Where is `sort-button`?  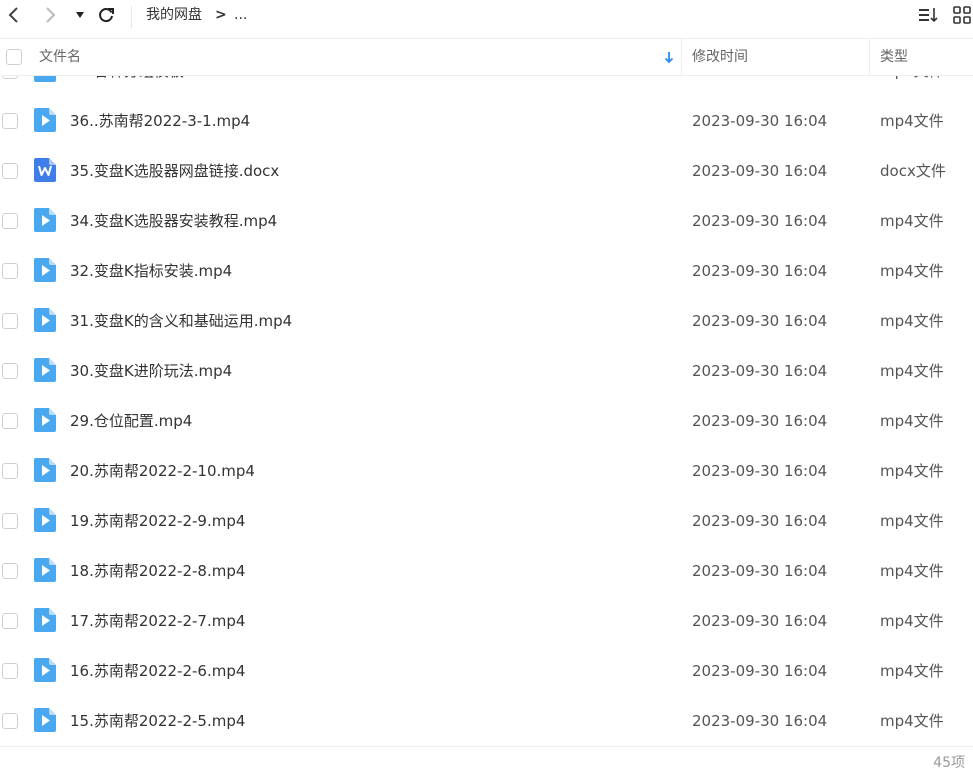 sort-button is located at coordinates (929, 15).